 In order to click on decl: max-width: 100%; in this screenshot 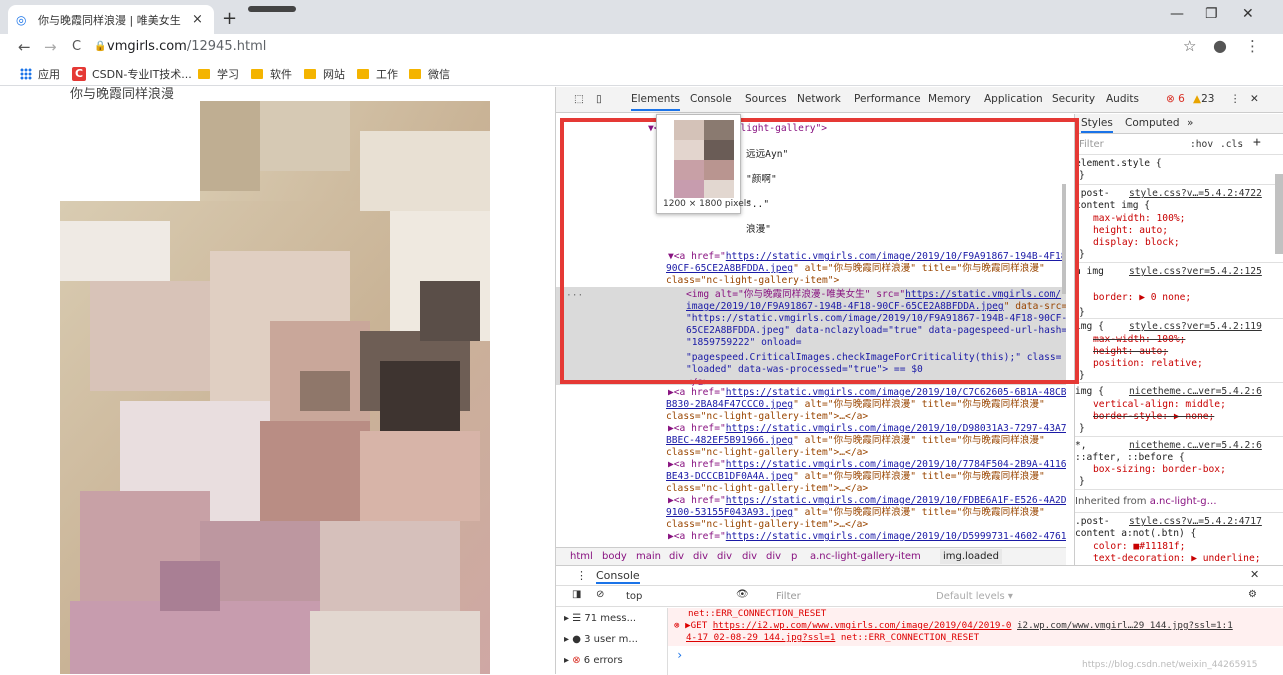, I will do `click(1139, 219)`.